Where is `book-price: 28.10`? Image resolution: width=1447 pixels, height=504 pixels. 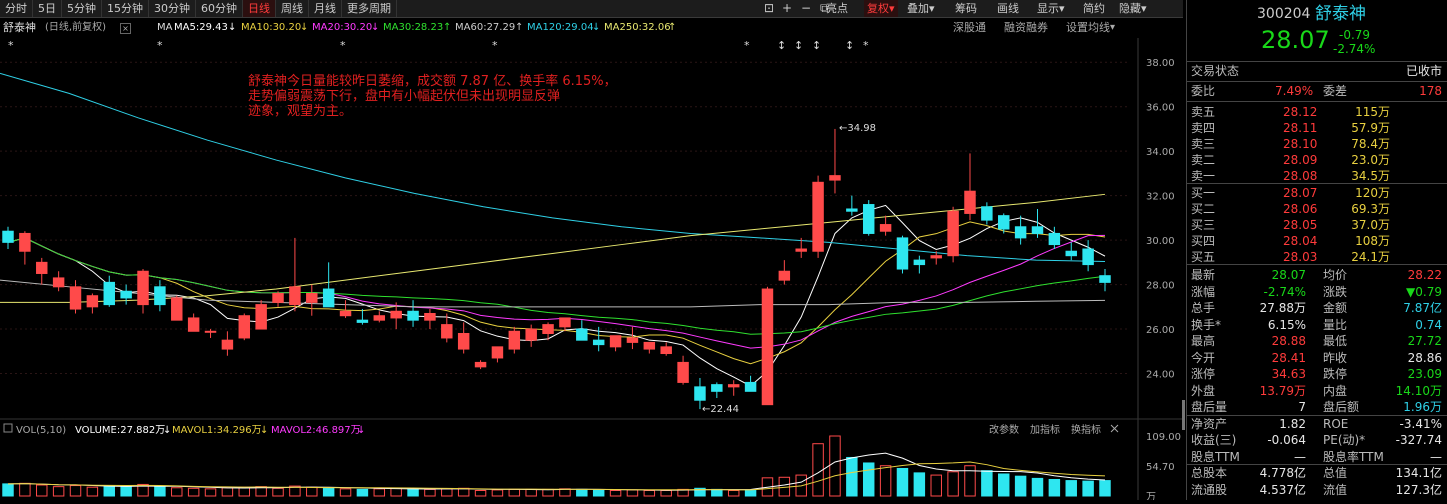 book-price: 28.10 is located at coordinates (1300, 144).